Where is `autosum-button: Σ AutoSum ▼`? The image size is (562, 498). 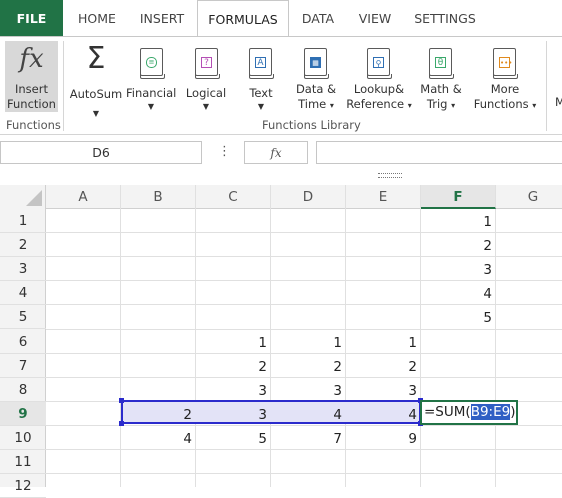
autosum-button: Σ AutoSum ▼ is located at coordinates (96, 85).